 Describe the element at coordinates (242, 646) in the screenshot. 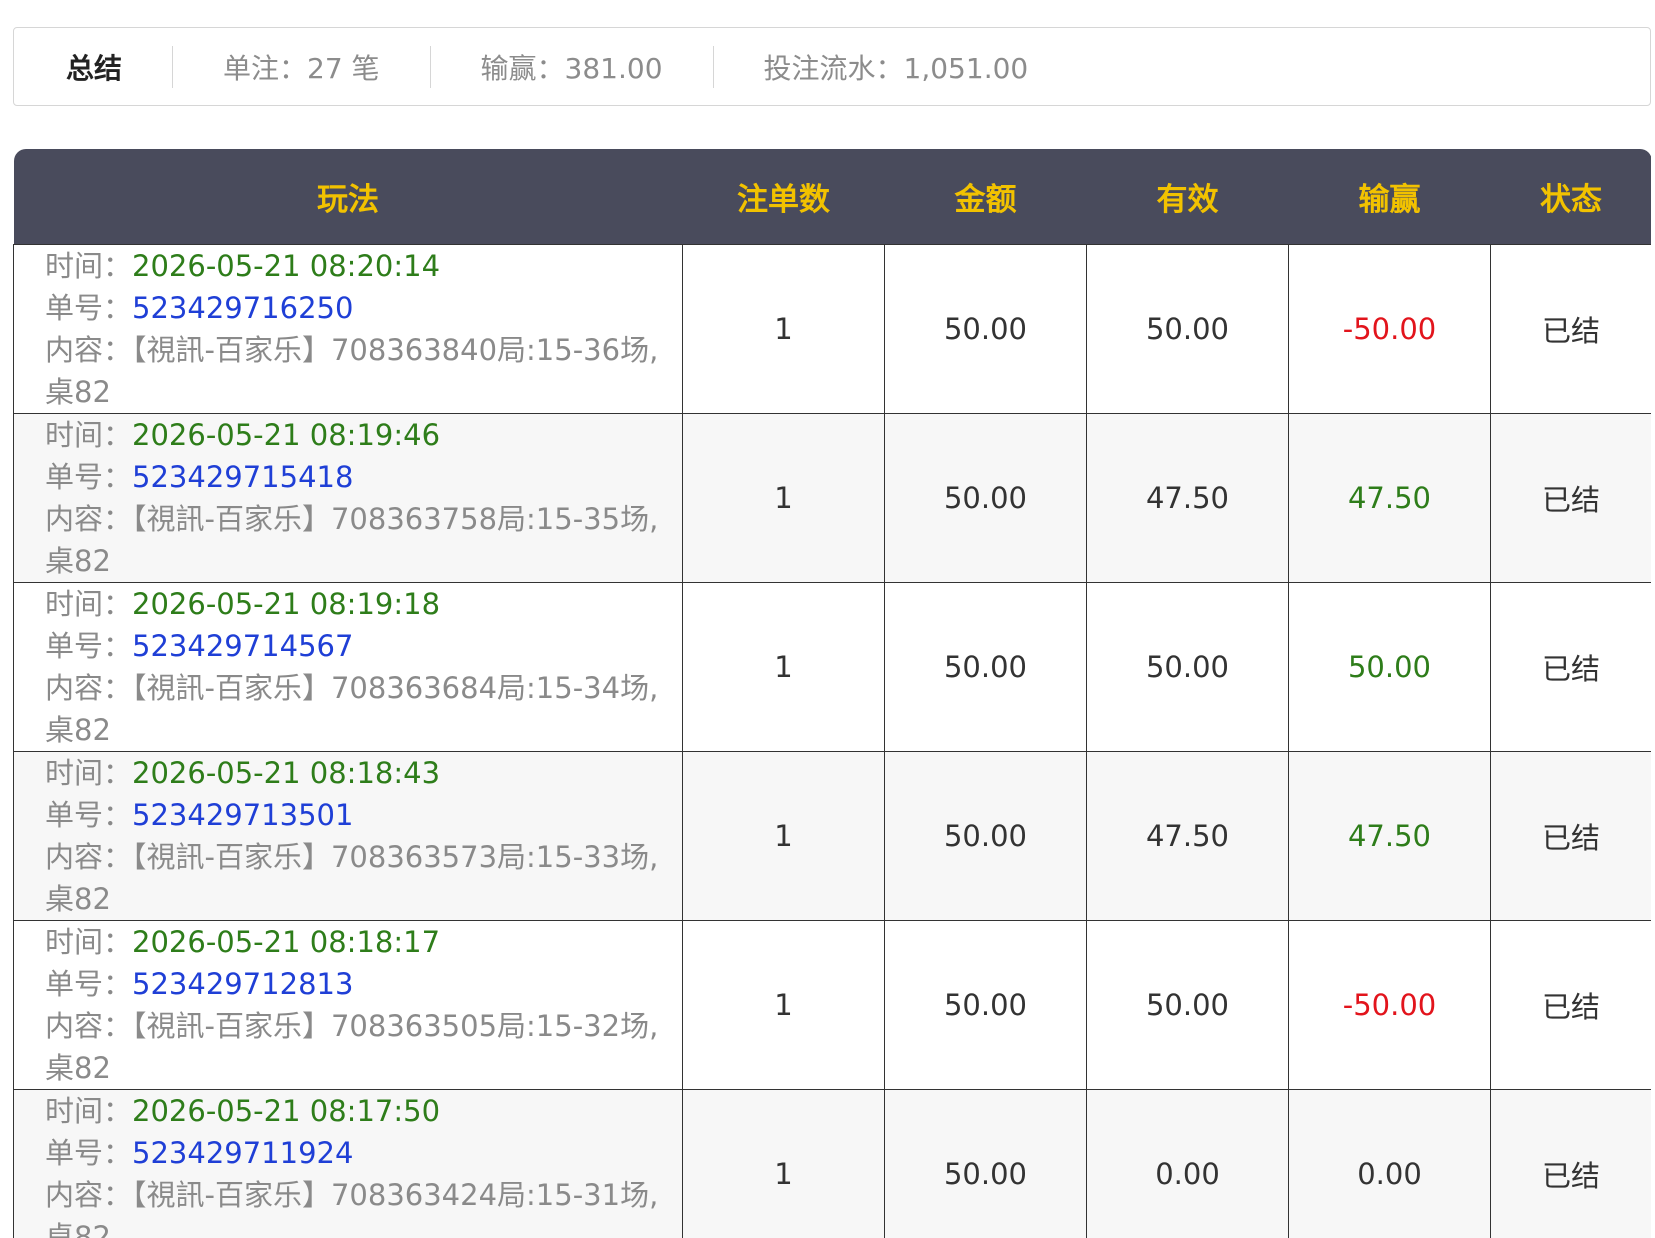

I see `order-number-link: 523429714567` at that location.